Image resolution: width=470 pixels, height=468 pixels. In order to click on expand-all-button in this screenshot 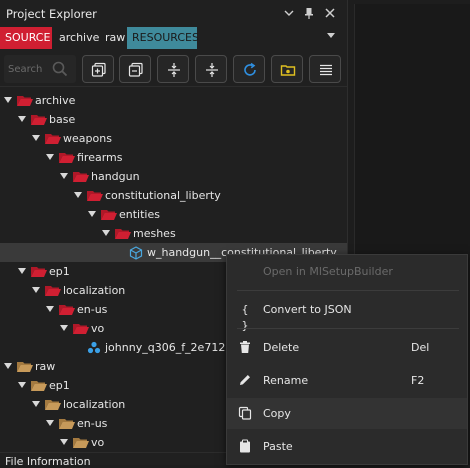, I will do `click(98, 69)`.